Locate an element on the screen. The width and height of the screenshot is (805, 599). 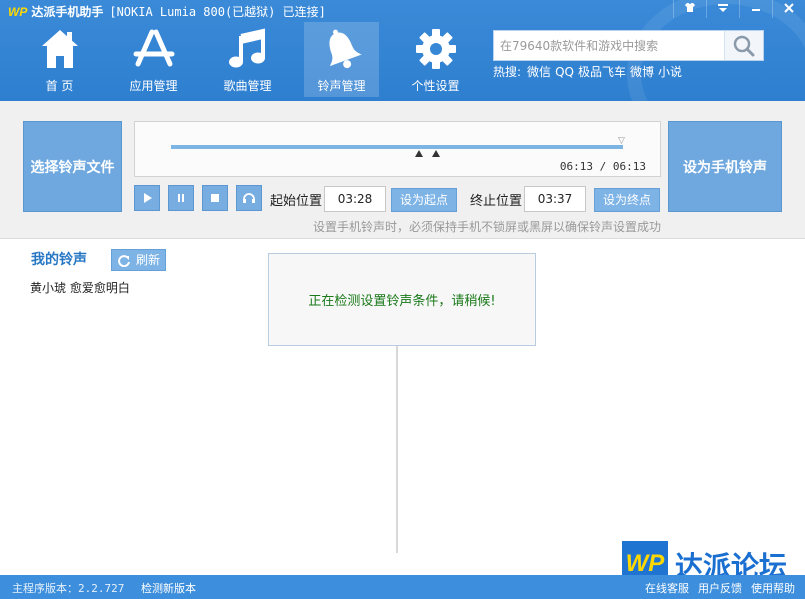
nav-music-label: 歌曲管理 is located at coordinates (247, 86).